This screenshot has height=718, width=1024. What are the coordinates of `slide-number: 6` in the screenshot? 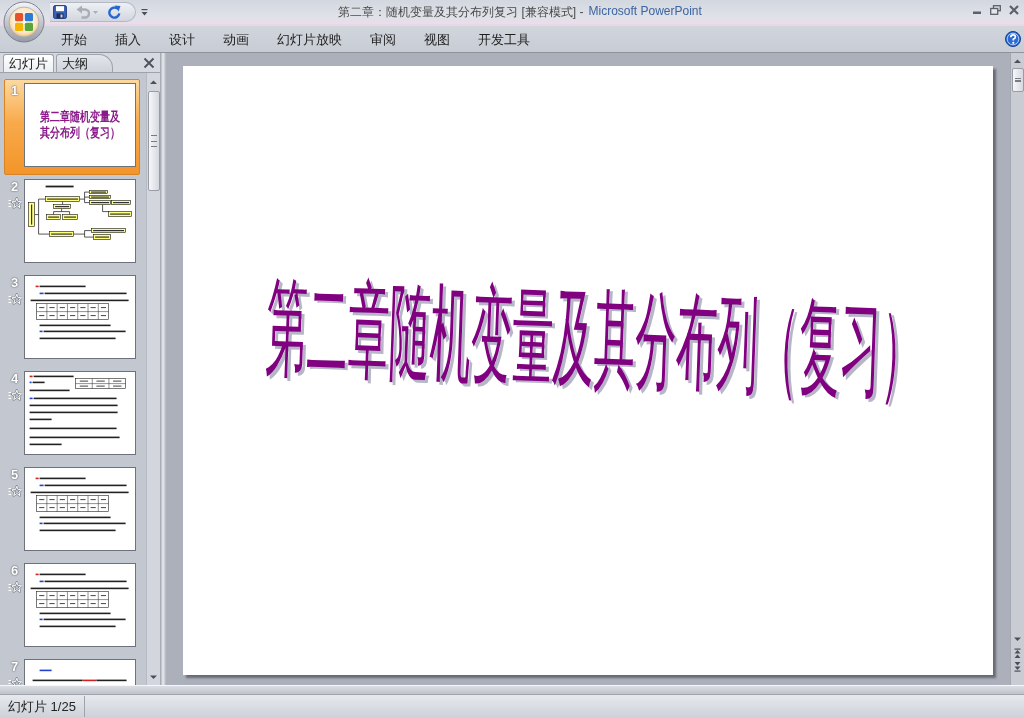 It's located at (14, 571).